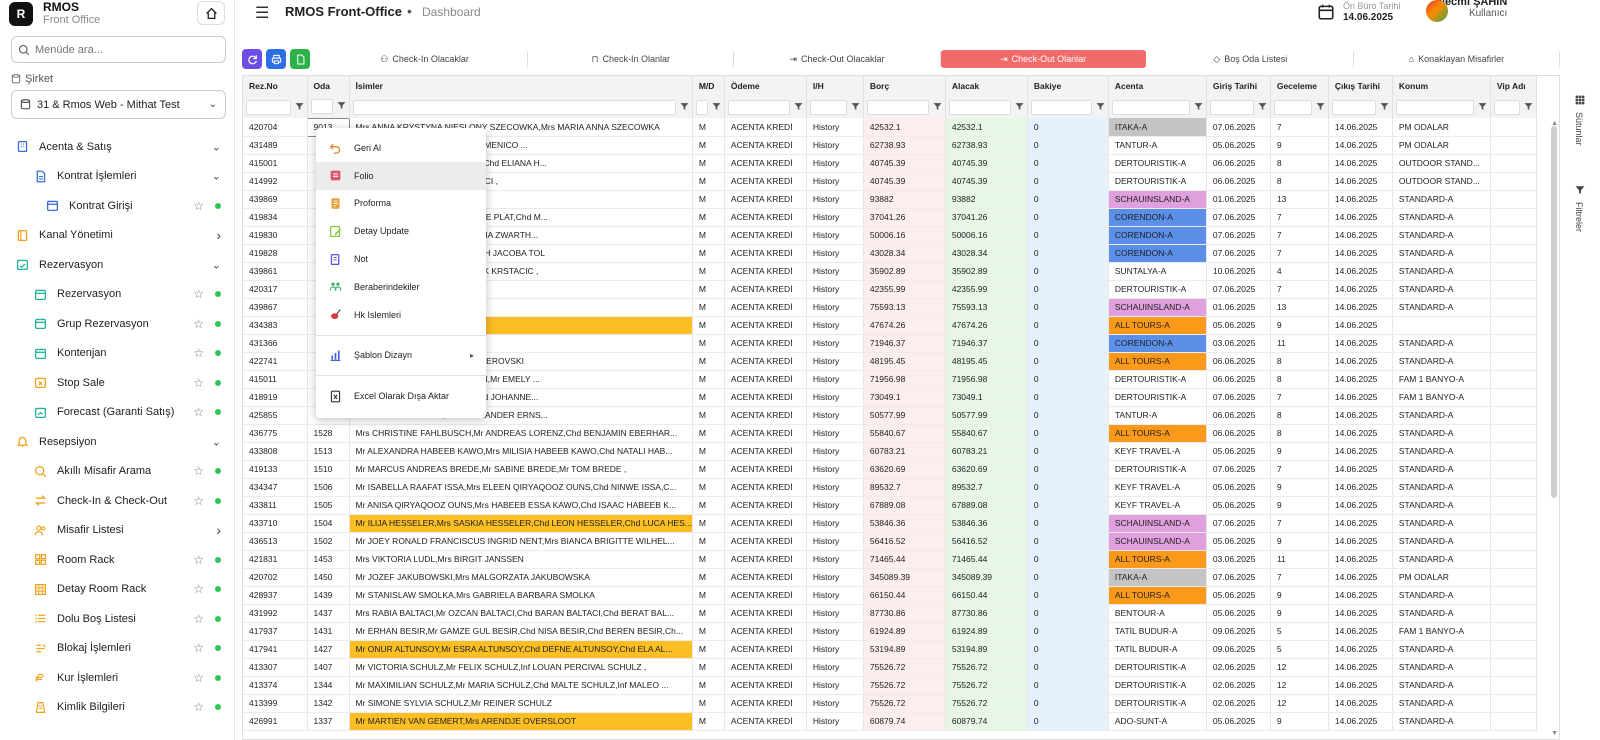 The height and width of the screenshot is (740, 1600). I want to click on table-cell: 87730.86, so click(904, 613).